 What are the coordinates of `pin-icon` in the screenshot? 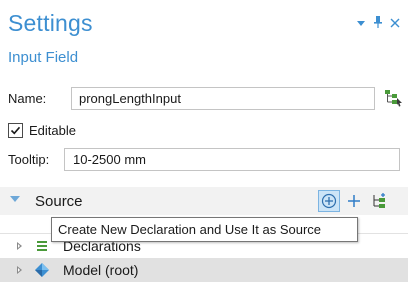 It's located at (378, 23).